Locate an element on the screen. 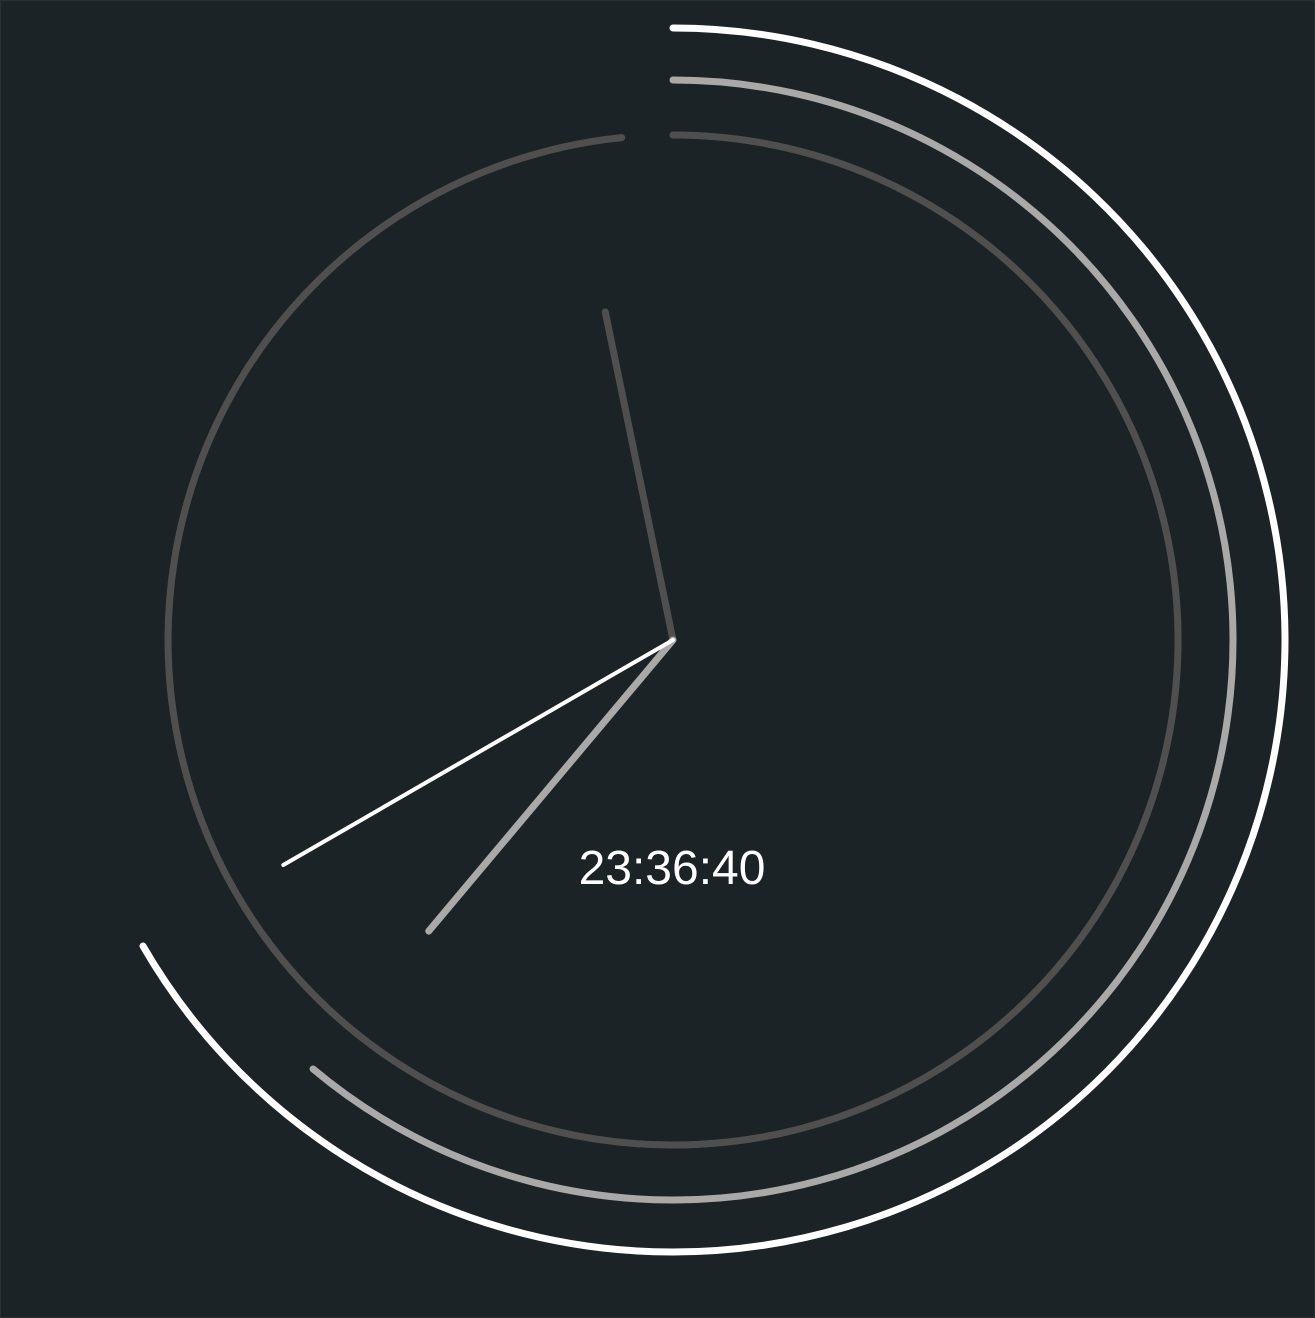 The width and height of the screenshot is (1315, 1318). second-hand is located at coordinates (478, 752).